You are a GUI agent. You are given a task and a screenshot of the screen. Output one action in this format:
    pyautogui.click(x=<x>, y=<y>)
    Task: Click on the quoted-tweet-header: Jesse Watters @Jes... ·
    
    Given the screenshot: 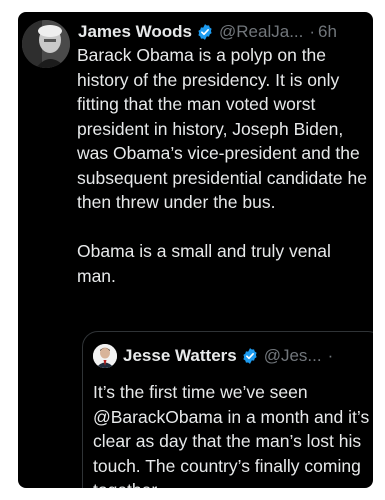 What is the action you would take?
    pyautogui.click(x=248, y=356)
    